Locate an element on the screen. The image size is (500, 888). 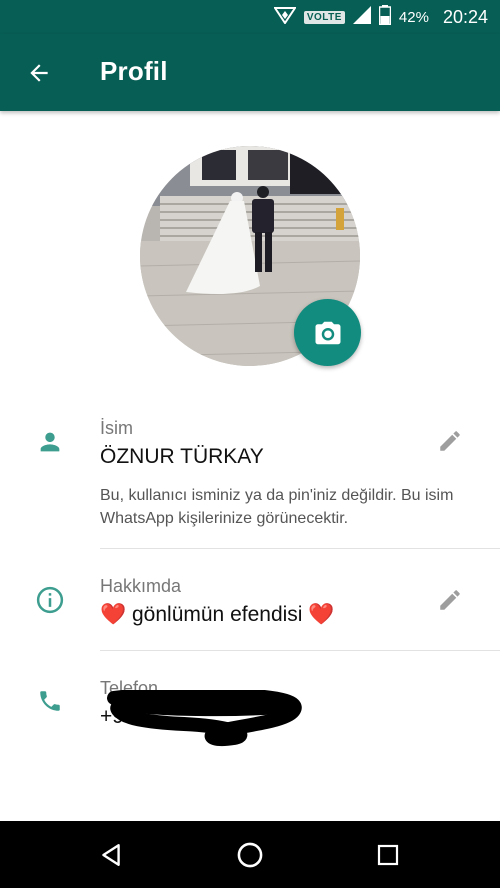
signal-icon is located at coordinates (361, 17).